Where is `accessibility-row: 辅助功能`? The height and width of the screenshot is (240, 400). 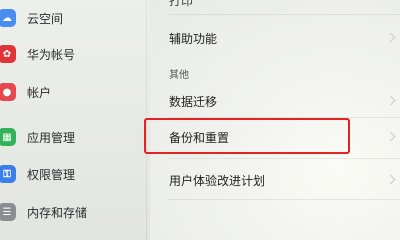
accessibility-row: 辅助功能 is located at coordinates (279, 38).